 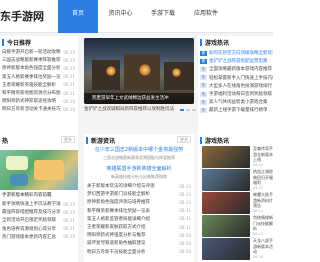 I want to click on list-item-title: 梦幻西游手游新门派技能全解析, so click(x=132, y=194).